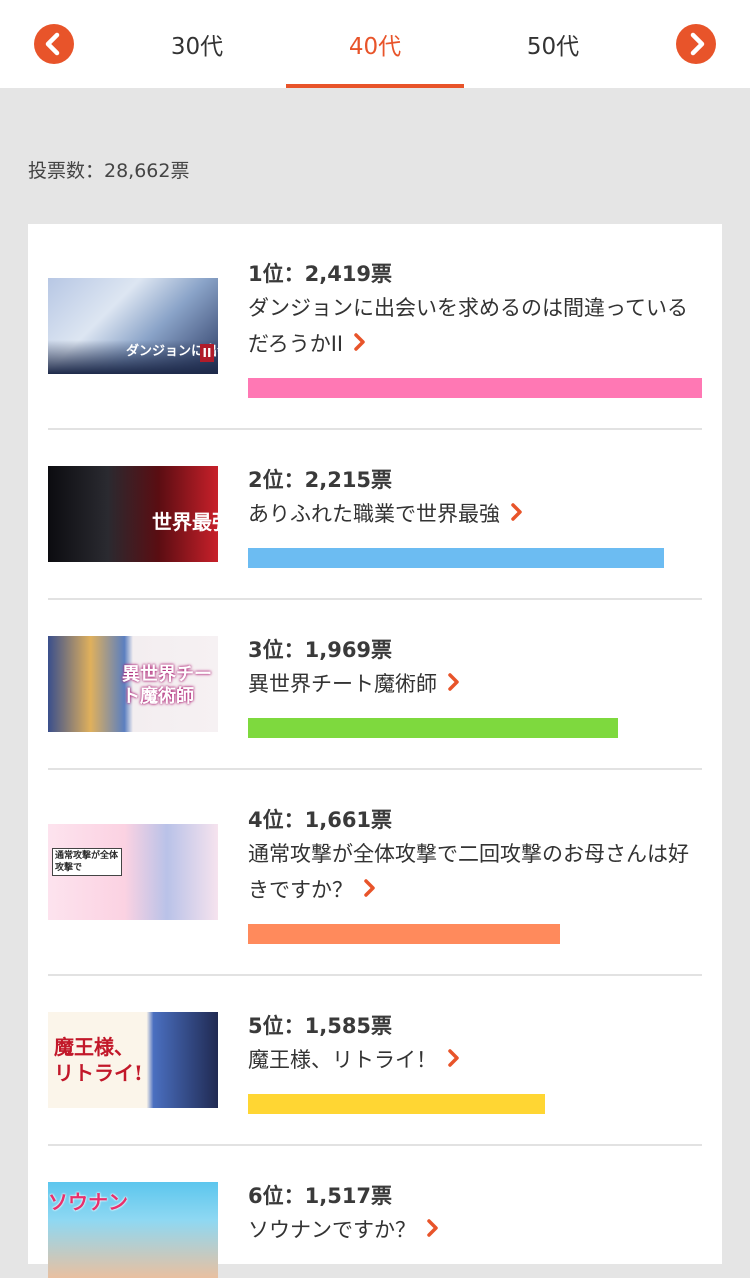 The width and height of the screenshot is (750, 1278). Describe the element at coordinates (320, 1196) in the screenshot. I see `rank-votes: 6位：1,517票` at that location.